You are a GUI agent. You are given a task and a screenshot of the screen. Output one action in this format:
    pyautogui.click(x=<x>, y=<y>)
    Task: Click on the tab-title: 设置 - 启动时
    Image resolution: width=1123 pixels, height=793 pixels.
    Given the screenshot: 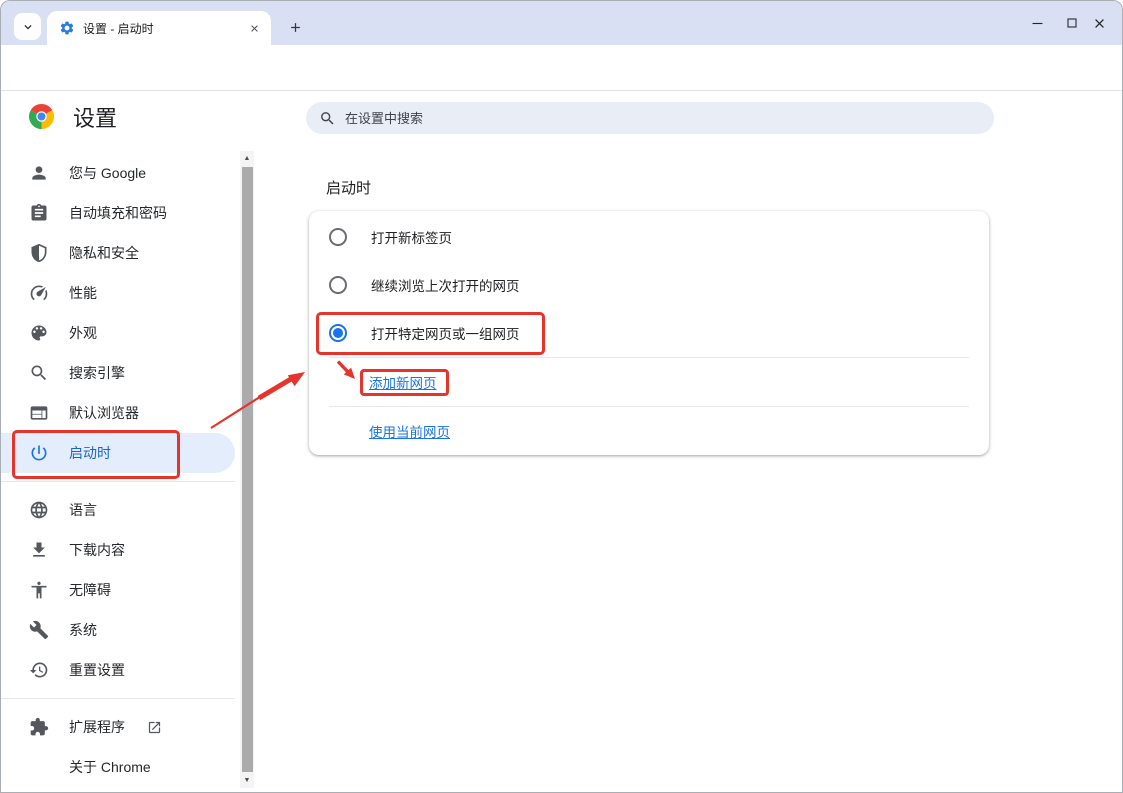 What is the action you would take?
    pyautogui.click(x=118, y=28)
    